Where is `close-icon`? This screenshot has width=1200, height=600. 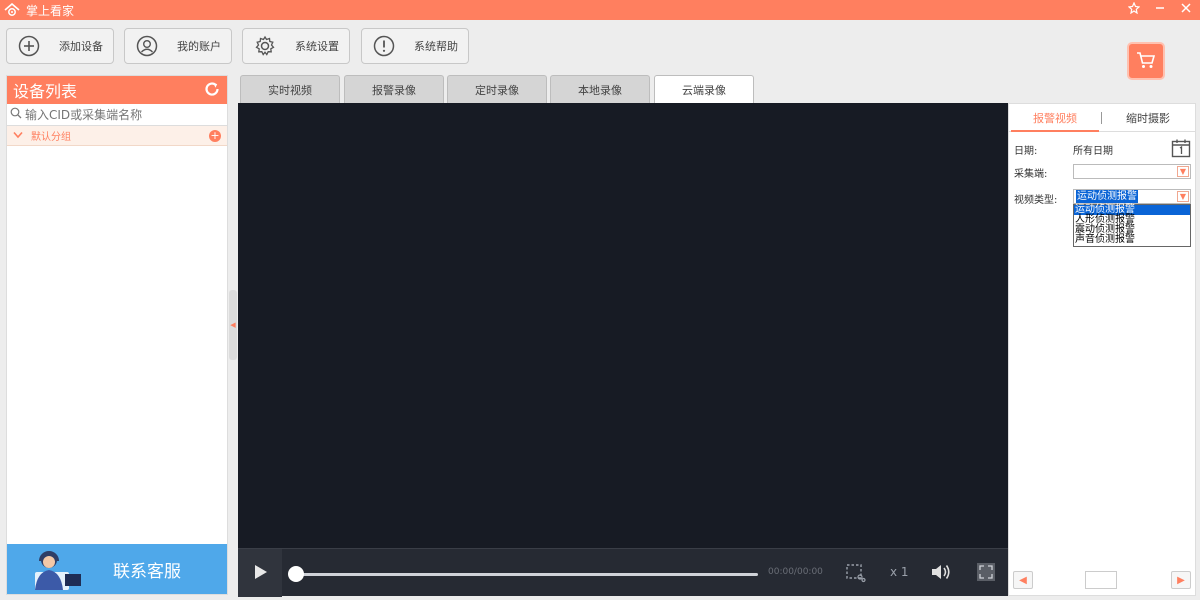 close-icon is located at coordinates (1186, 10).